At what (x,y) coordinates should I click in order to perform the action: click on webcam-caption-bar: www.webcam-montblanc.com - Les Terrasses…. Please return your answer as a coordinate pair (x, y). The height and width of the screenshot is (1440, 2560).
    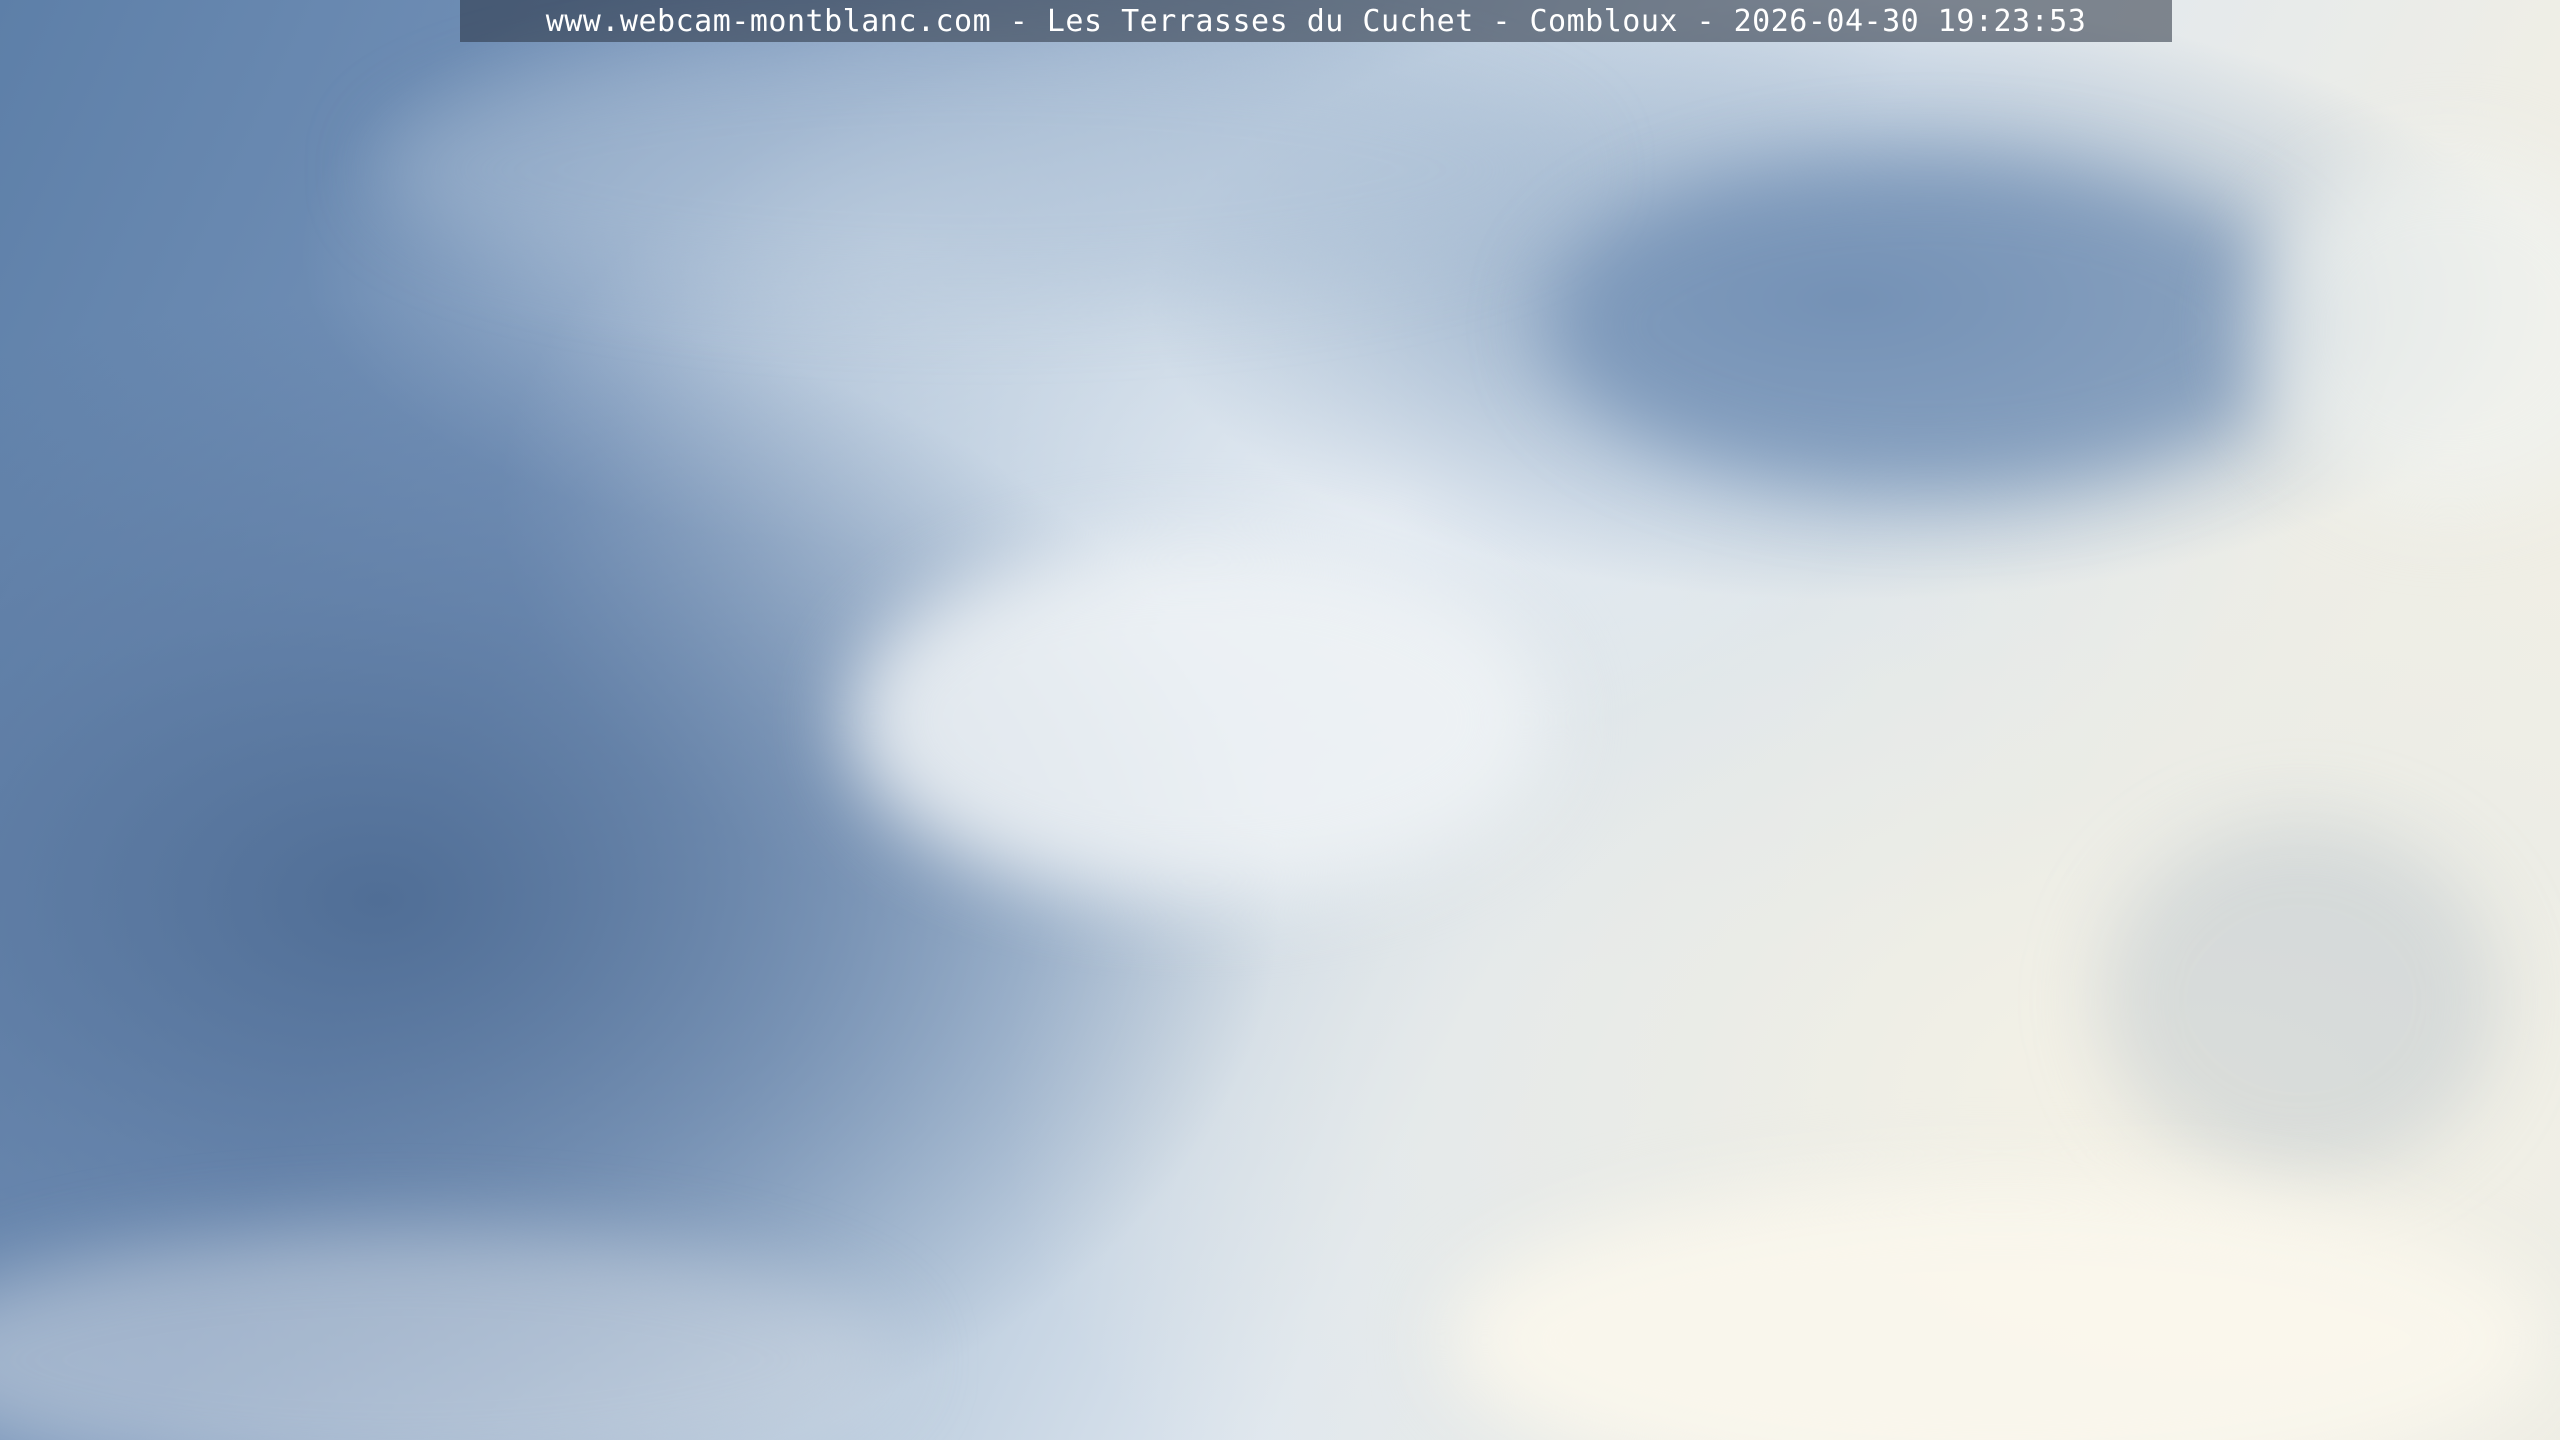
    Looking at the image, I should click on (1316, 21).